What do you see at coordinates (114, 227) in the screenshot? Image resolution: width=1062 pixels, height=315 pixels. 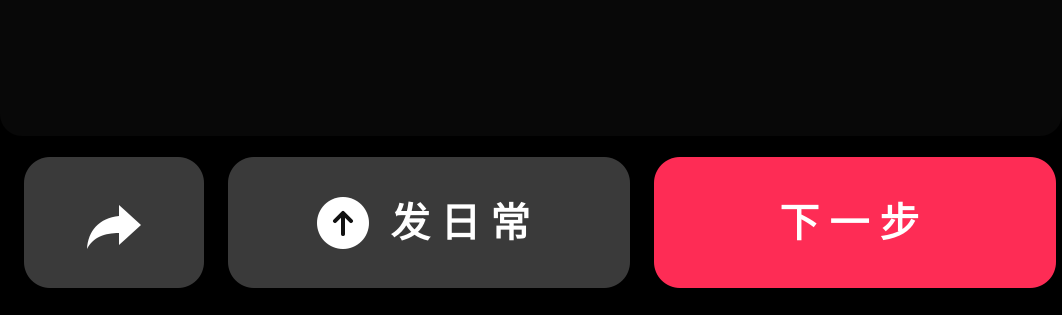 I see `share-arrow-icon` at bounding box center [114, 227].